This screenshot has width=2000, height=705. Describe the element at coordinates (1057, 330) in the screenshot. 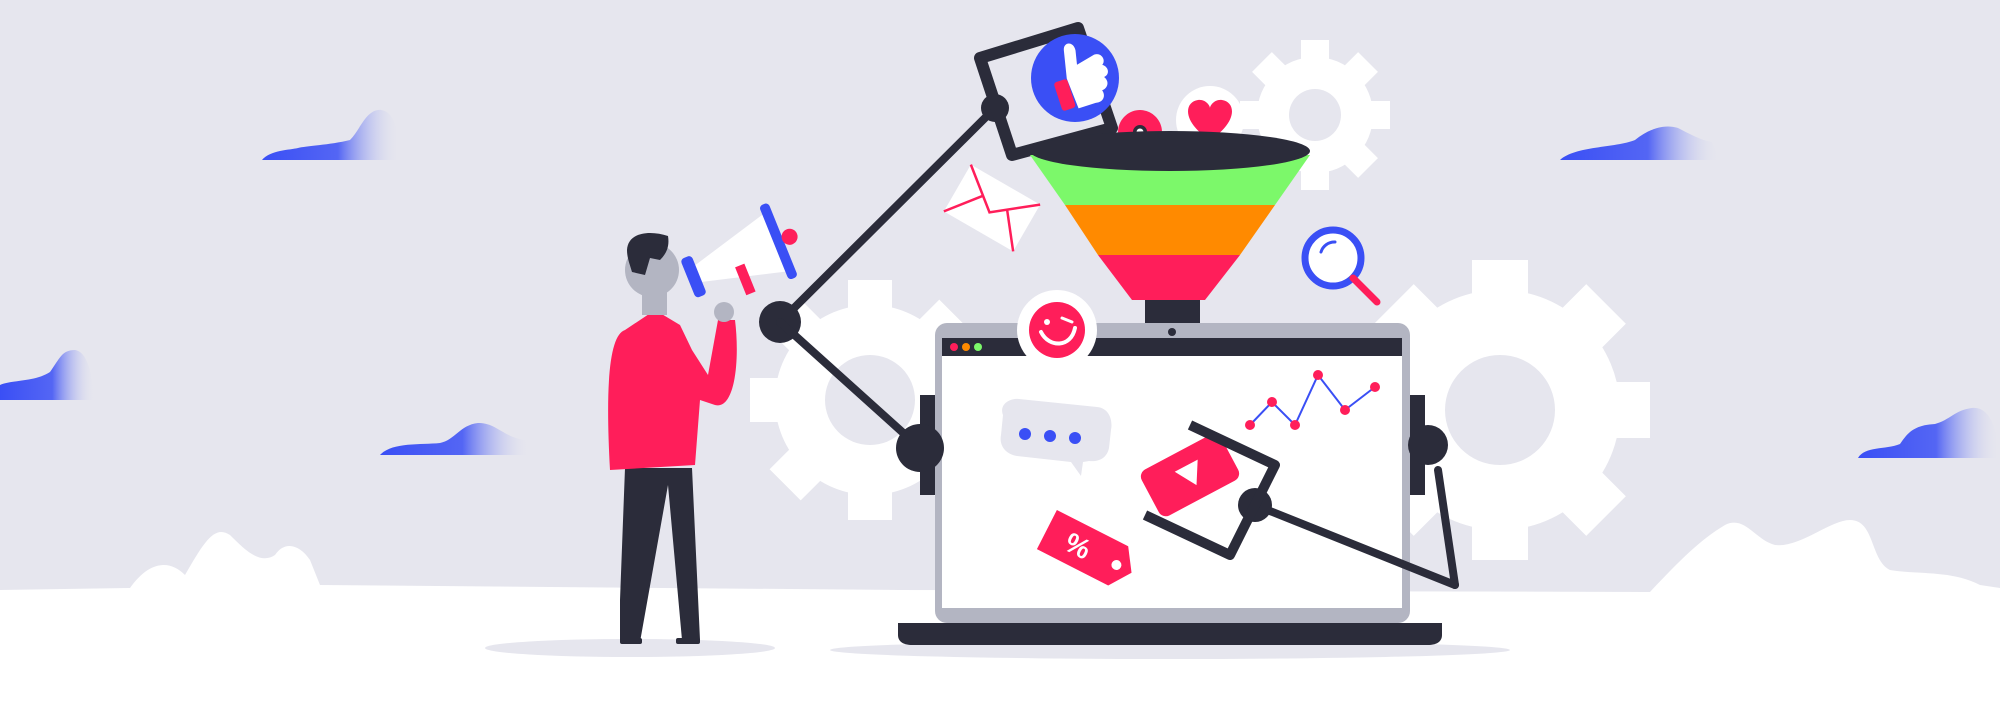

I see `emoji-icon` at that location.